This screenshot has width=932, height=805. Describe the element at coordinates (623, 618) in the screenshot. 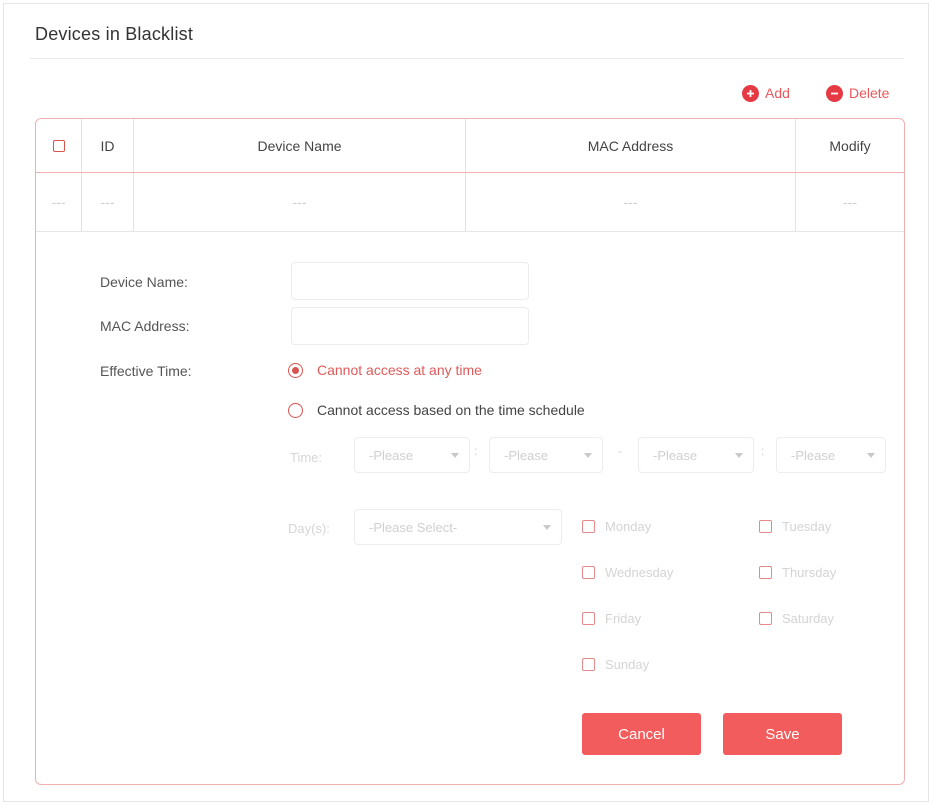

I see `day-friday-label: Friday` at that location.